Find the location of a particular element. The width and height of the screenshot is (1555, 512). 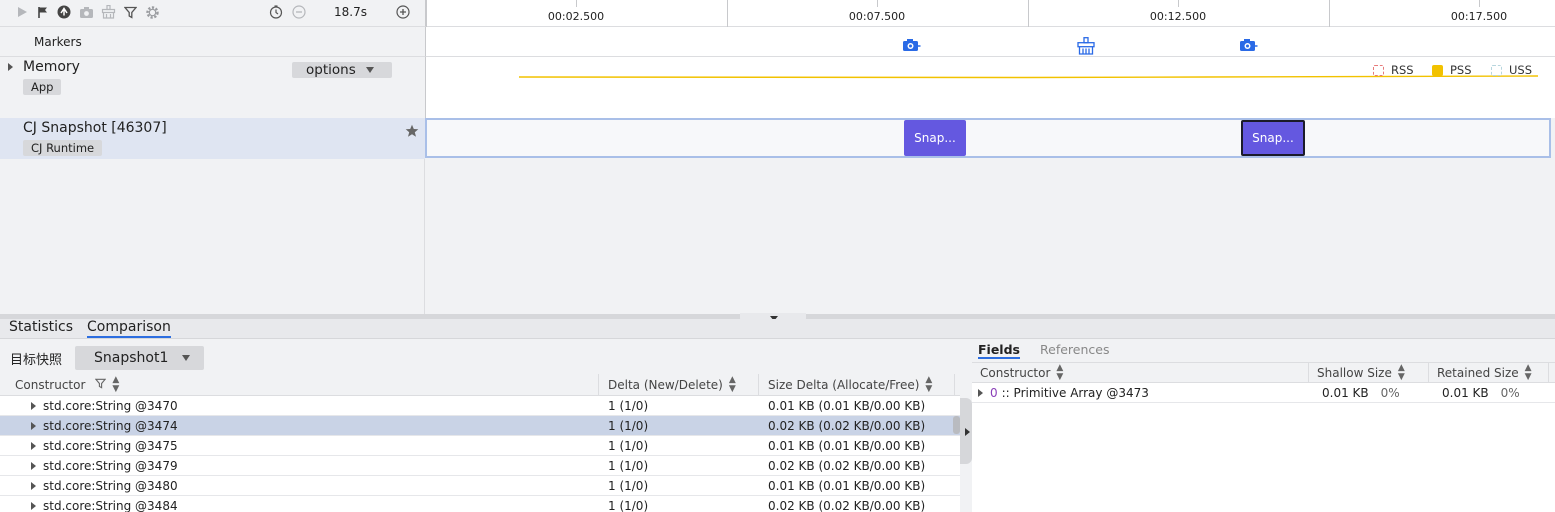

legend-uss: USS is located at coordinates (1511, 70).